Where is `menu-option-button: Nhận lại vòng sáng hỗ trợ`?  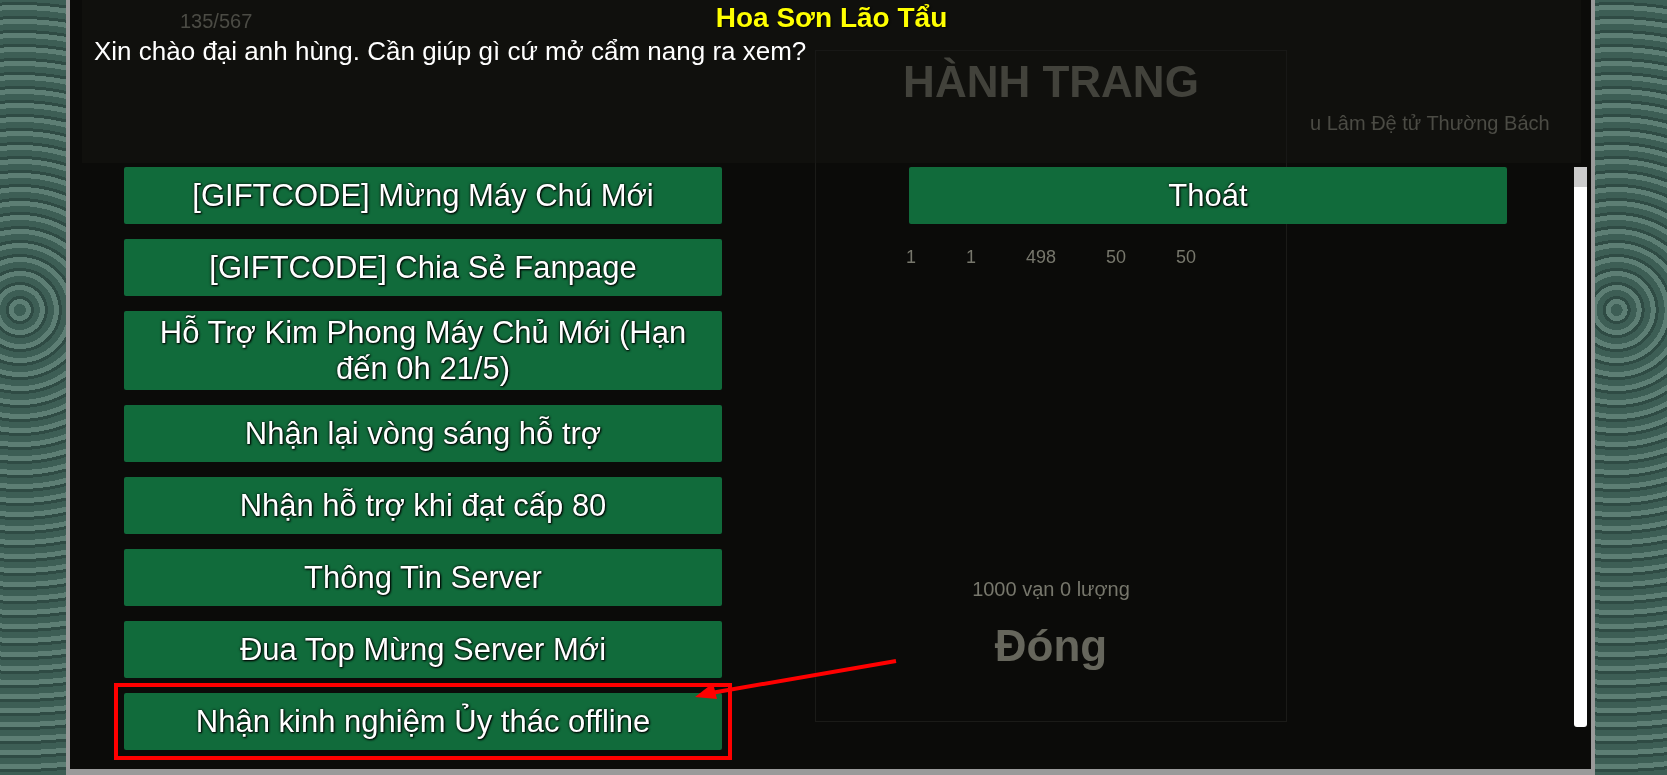 menu-option-button: Nhận lại vòng sáng hỗ trợ is located at coordinates (423, 434).